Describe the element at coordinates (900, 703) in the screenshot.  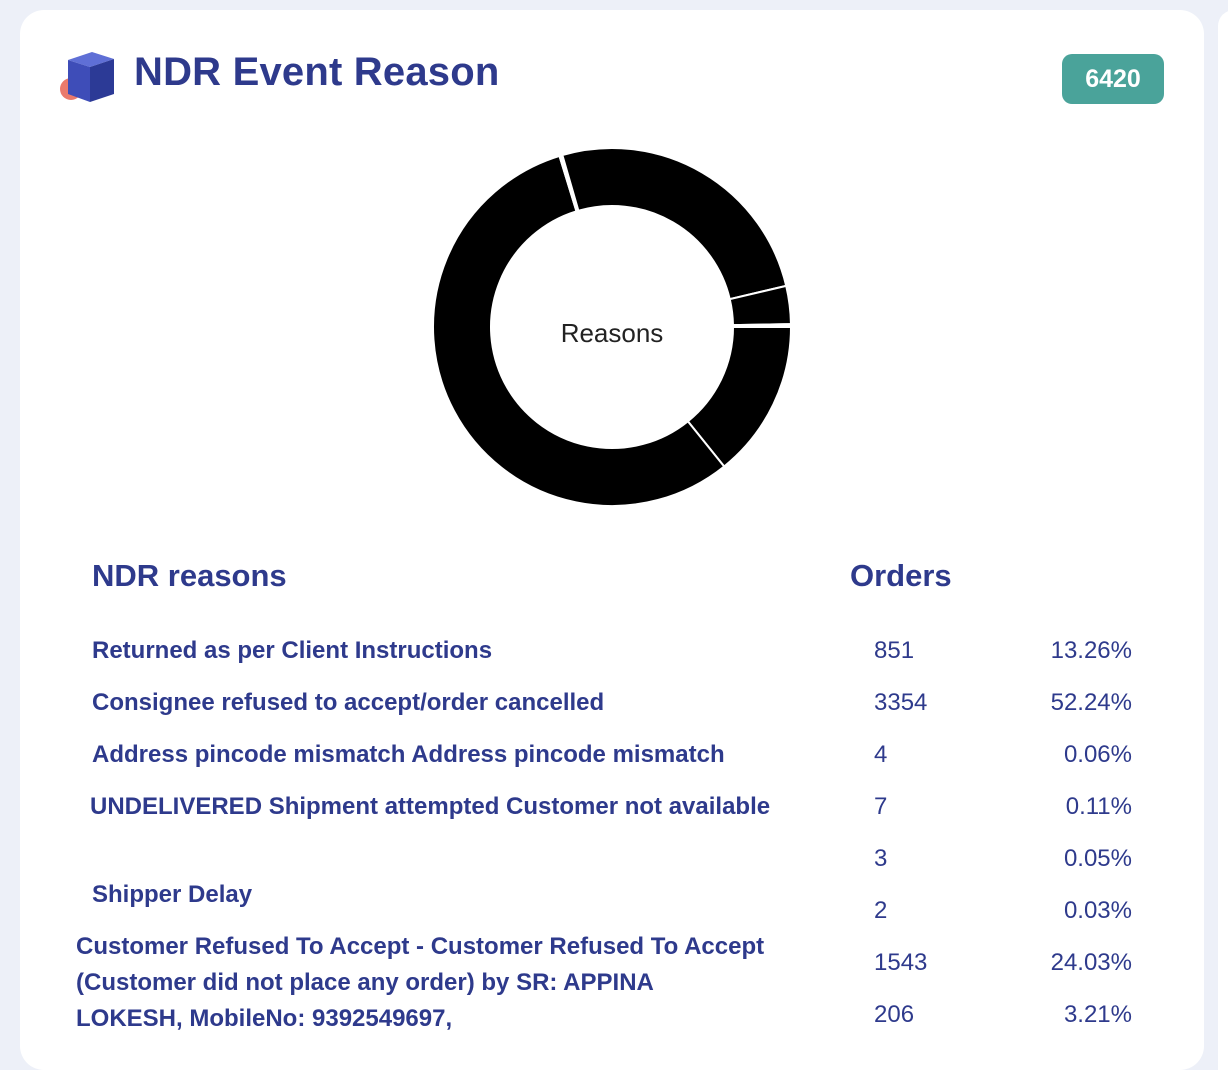
I see `order-count: 3354` at that location.